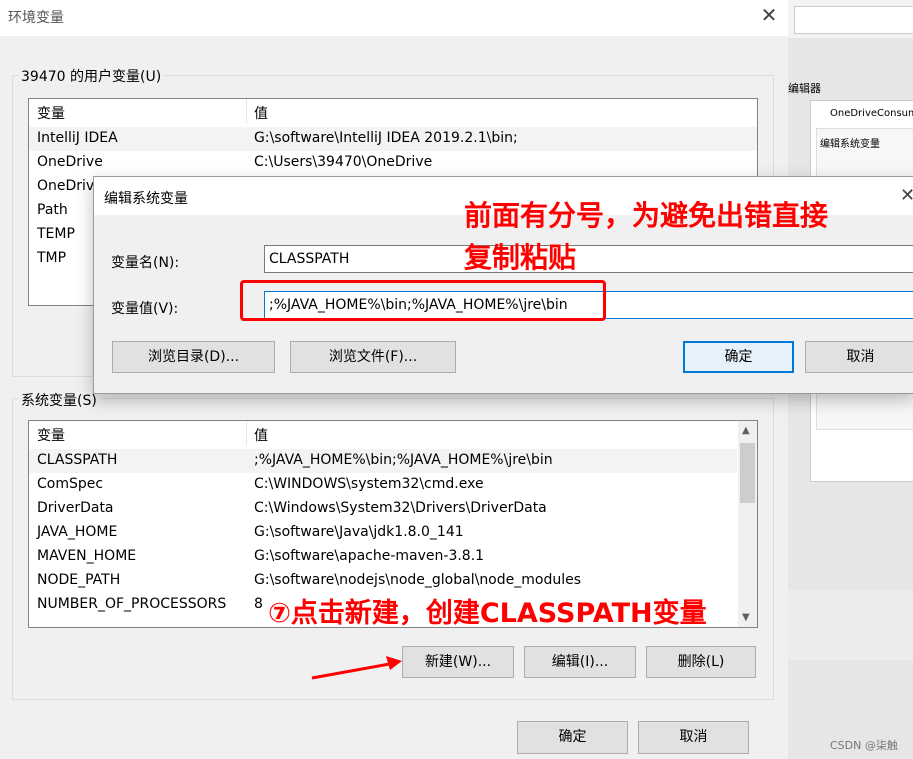 This screenshot has height=759, width=913. Describe the element at coordinates (646, 215) in the screenshot. I see `annotation-semicolon-note: 前面有分号，为避免出错直接` at that location.